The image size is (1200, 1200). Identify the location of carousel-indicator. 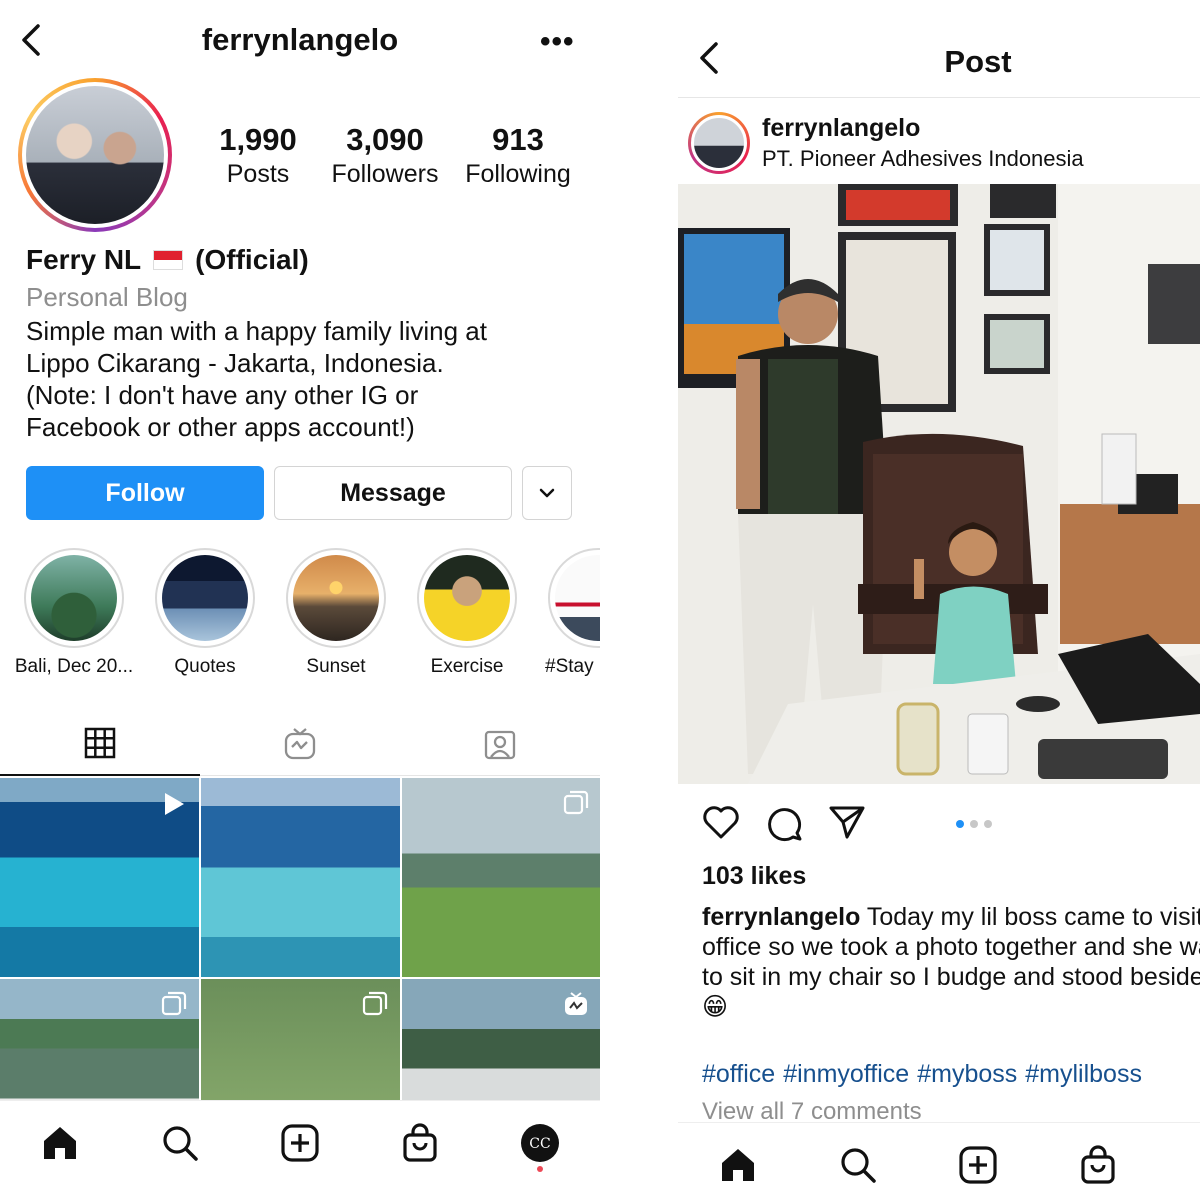
(974, 824).